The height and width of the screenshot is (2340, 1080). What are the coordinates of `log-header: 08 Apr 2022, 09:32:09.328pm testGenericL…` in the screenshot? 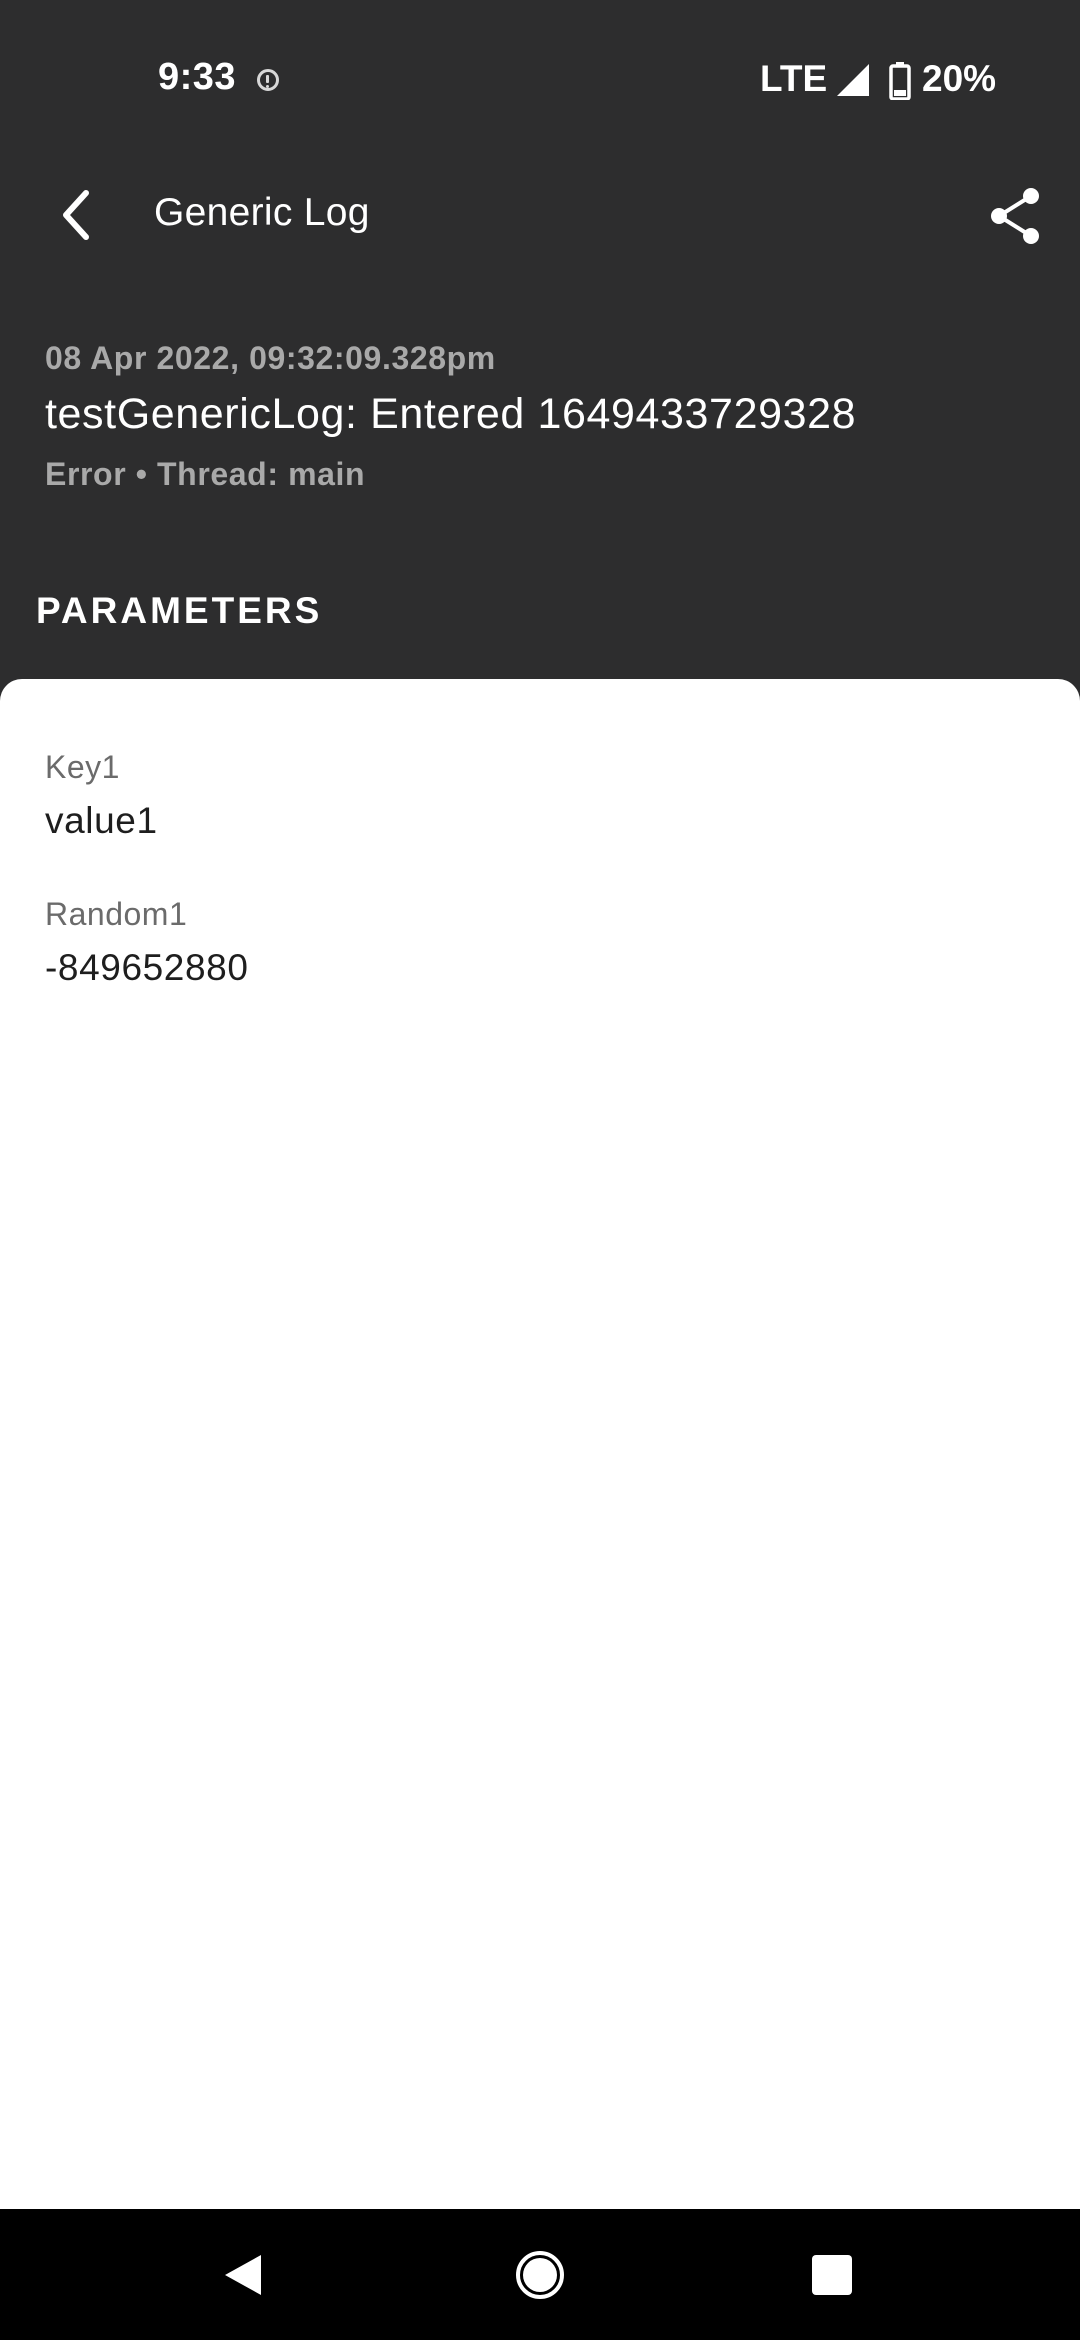 It's located at (545, 416).